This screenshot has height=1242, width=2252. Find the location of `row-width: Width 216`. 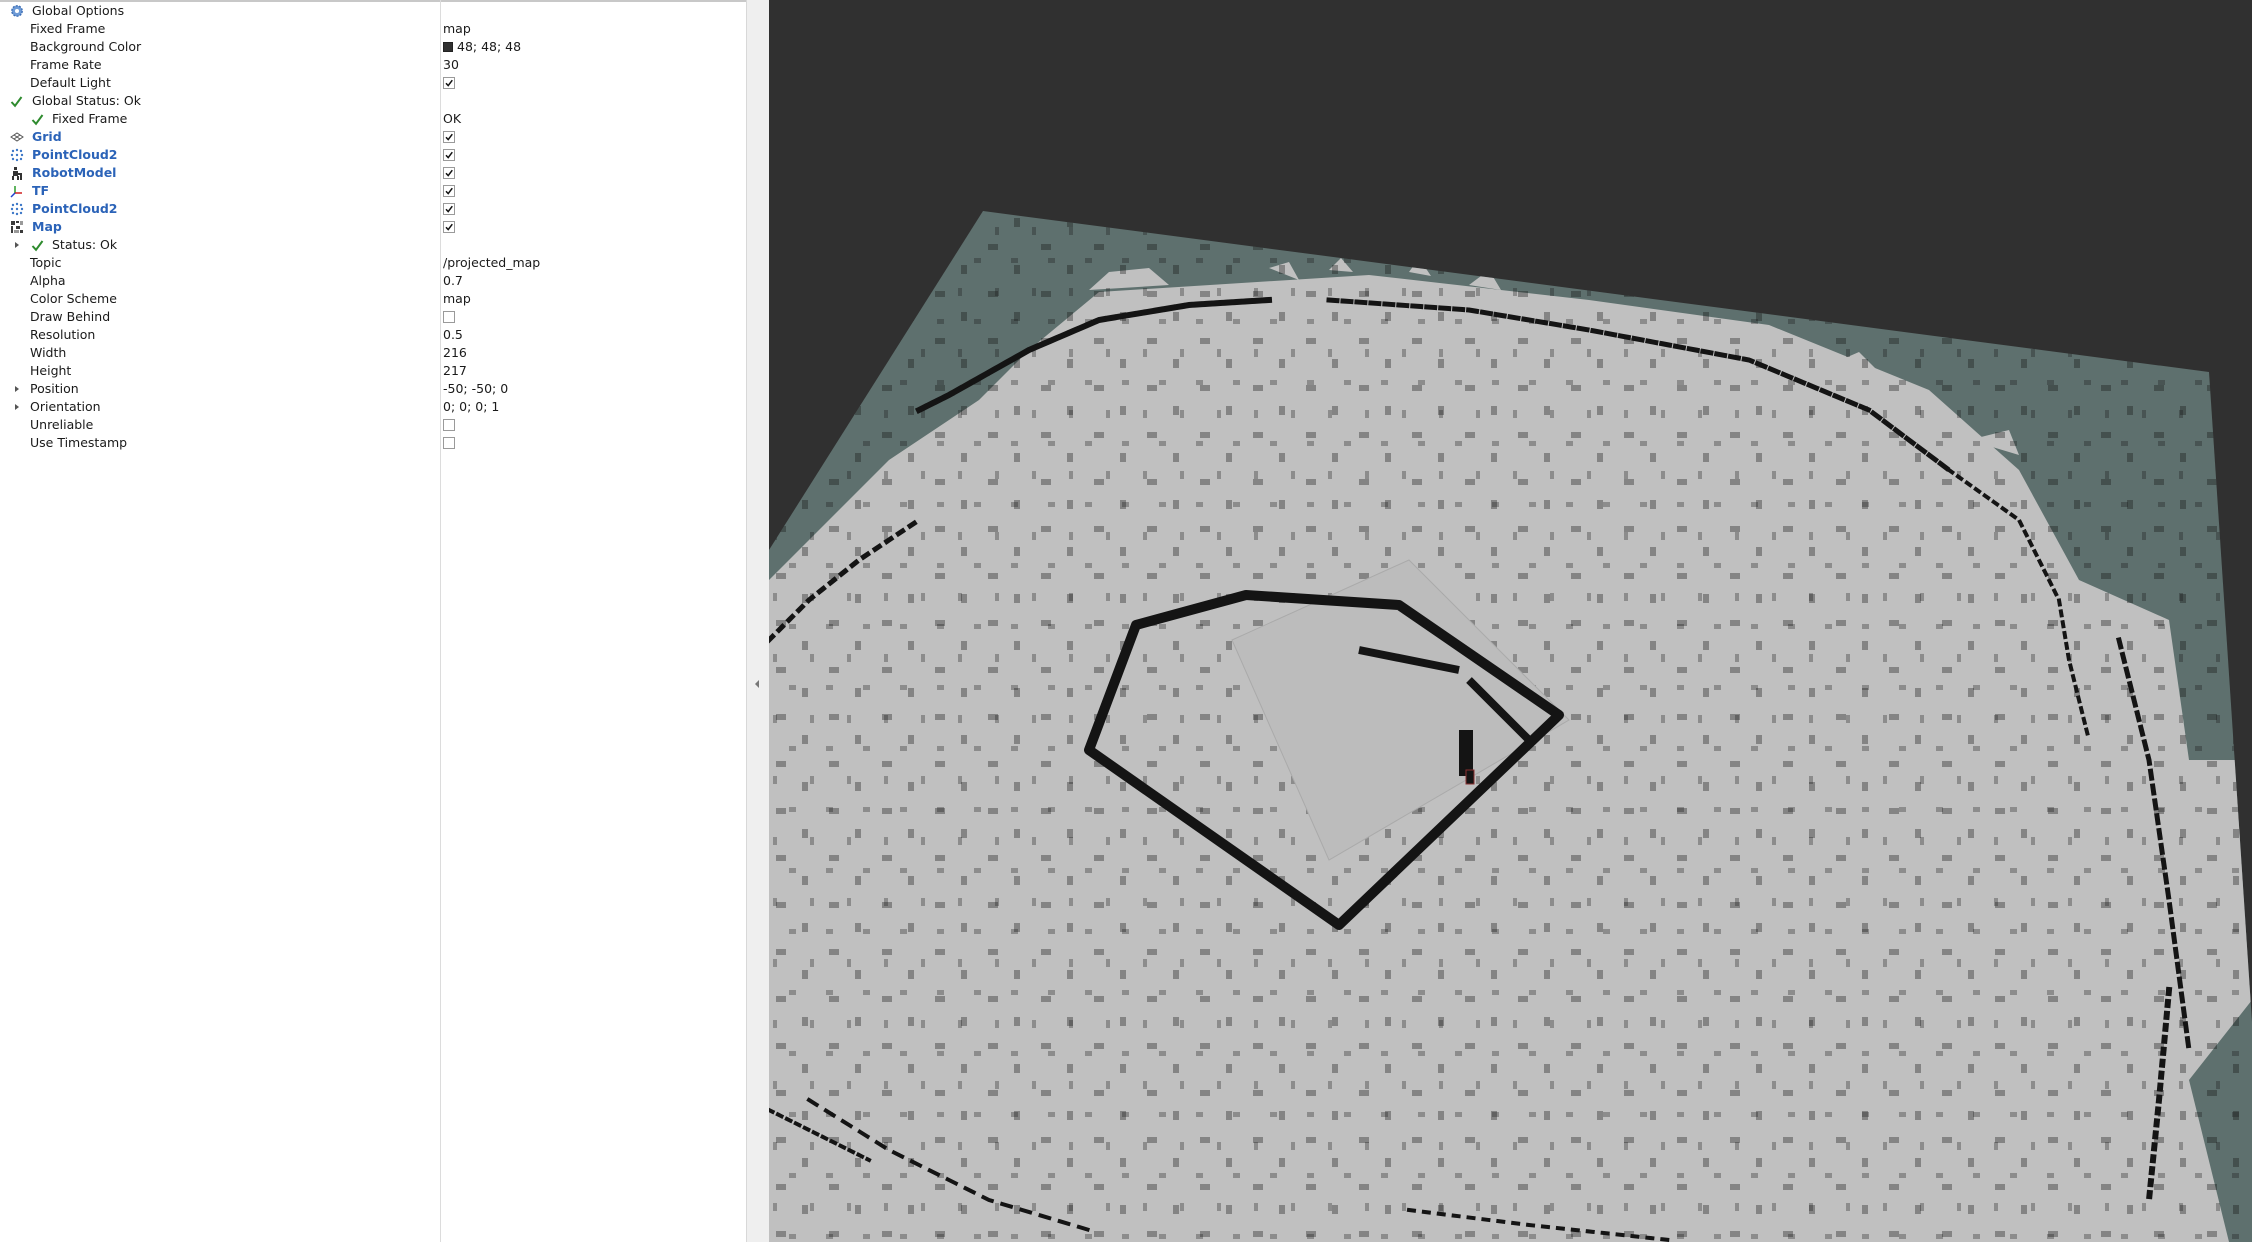

row-width: Width 216 is located at coordinates (373, 353).